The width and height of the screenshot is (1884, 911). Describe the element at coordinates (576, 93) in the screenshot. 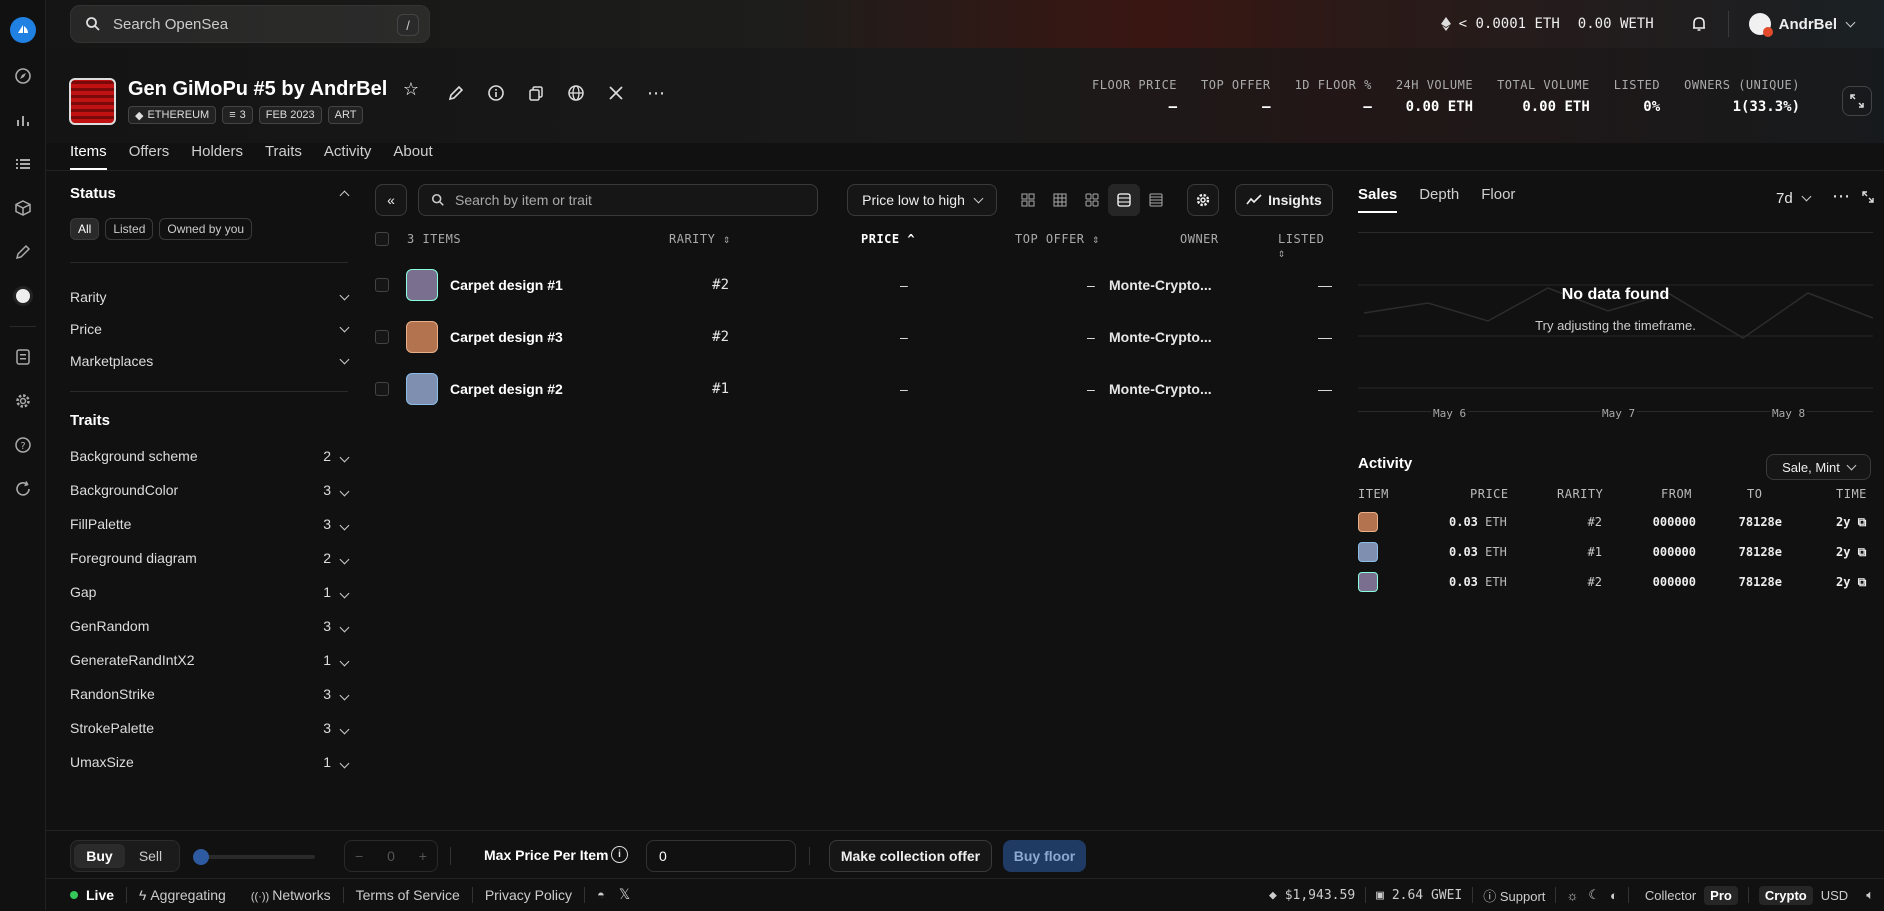

I see `globe-icon` at that location.